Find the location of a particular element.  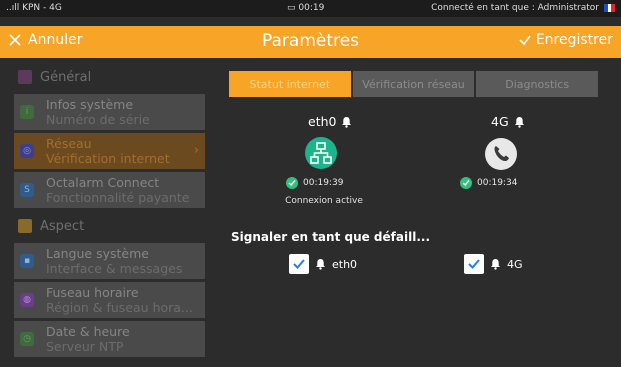

4g-header: 4G is located at coordinates (508, 121).